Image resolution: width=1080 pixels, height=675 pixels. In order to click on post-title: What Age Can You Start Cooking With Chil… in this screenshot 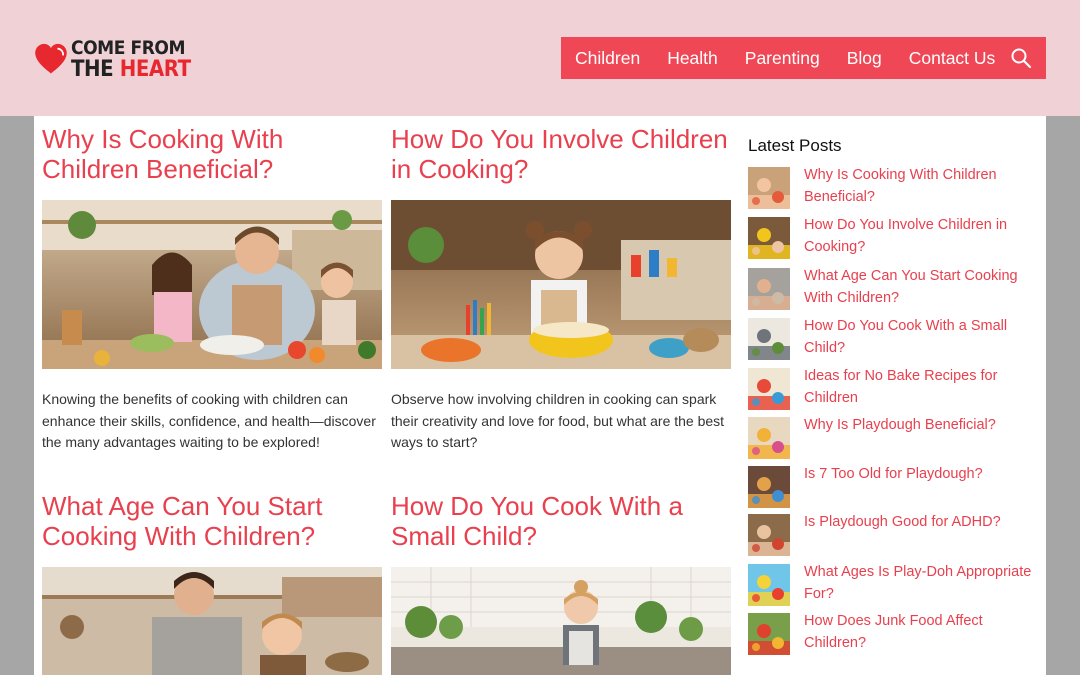, I will do `click(212, 521)`.